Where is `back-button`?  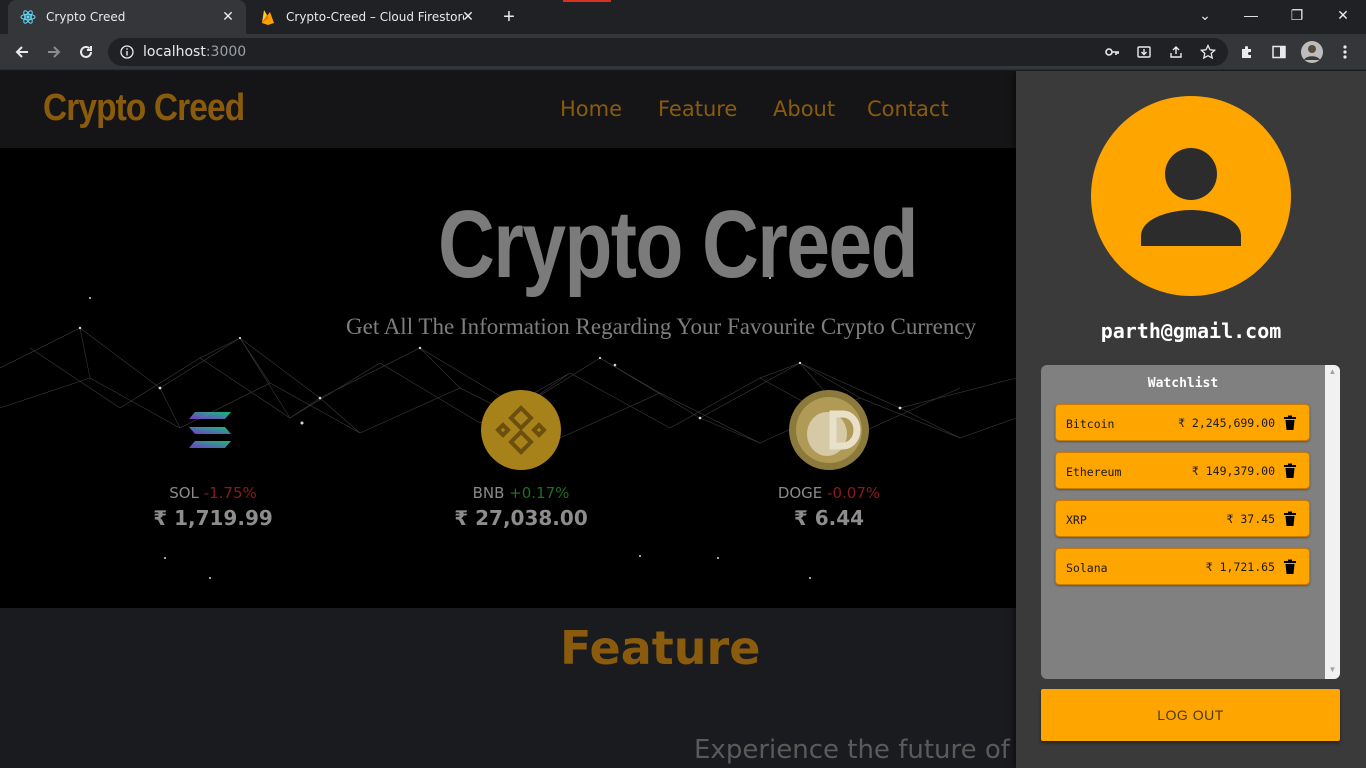
back-button is located at coordinates (22, 52).